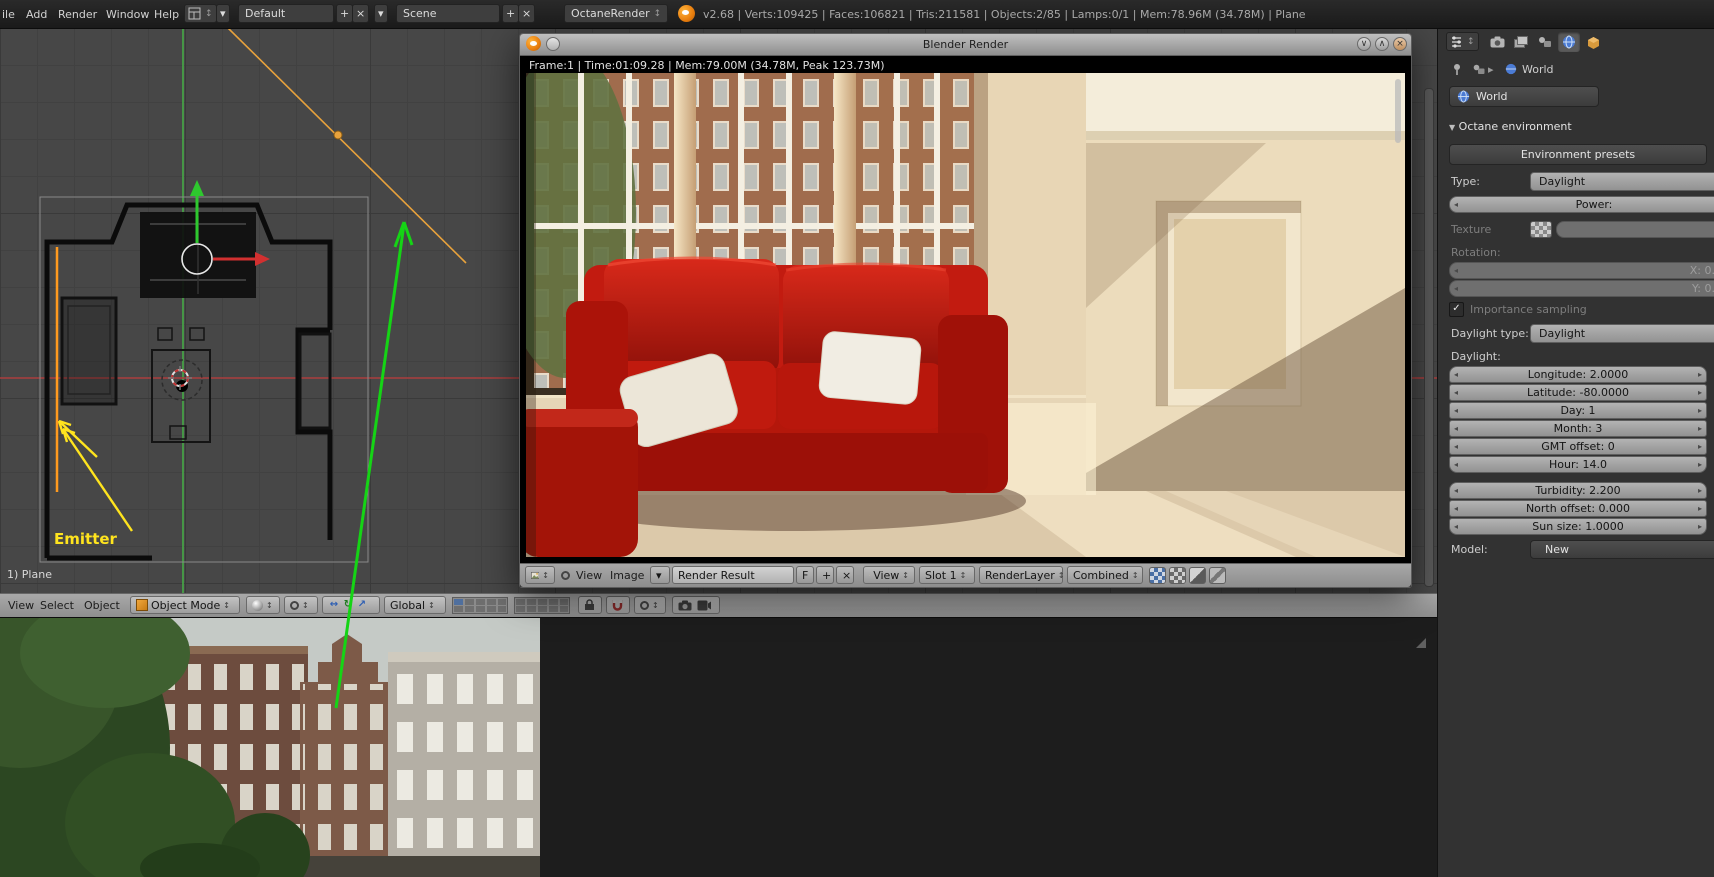 This screenshot has width=1714, height=877. Describe the element at coordinates (889, 575) in the screenshot. I see `display-mode-dropdown: View ↕` at that location.